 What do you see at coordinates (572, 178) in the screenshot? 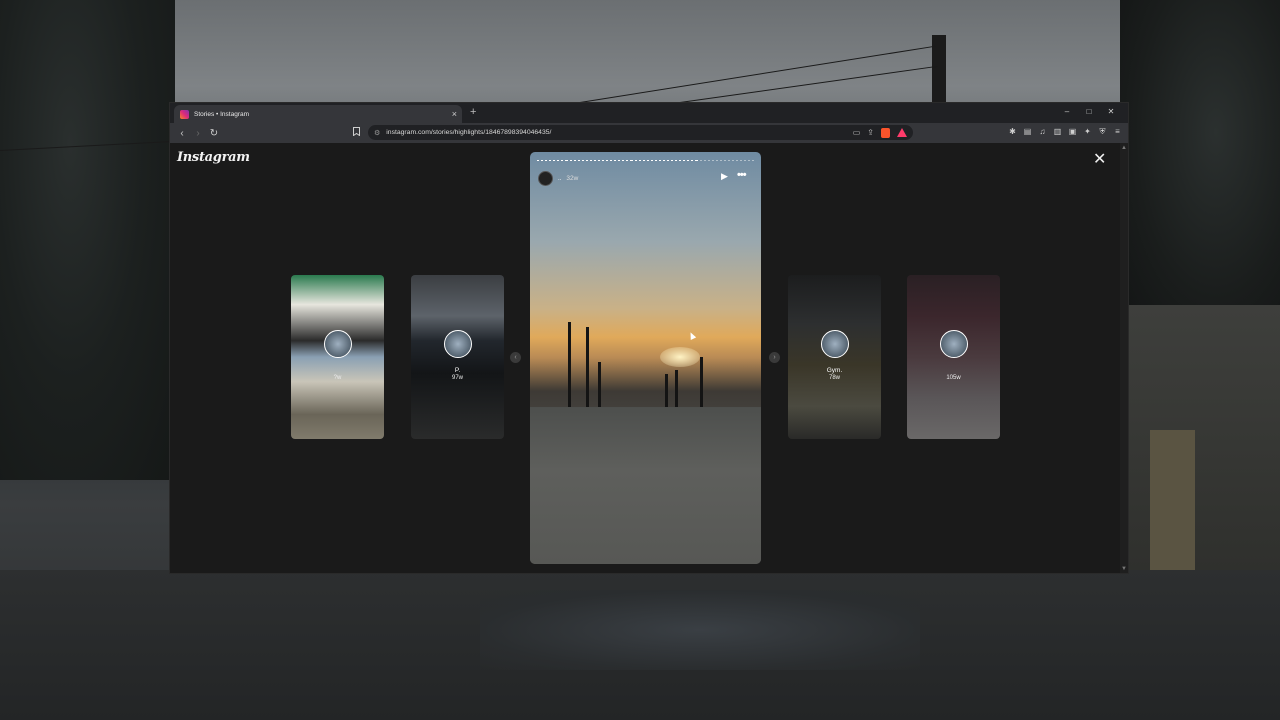
I see `story-time: 32w` at bounding box center [572, 178].